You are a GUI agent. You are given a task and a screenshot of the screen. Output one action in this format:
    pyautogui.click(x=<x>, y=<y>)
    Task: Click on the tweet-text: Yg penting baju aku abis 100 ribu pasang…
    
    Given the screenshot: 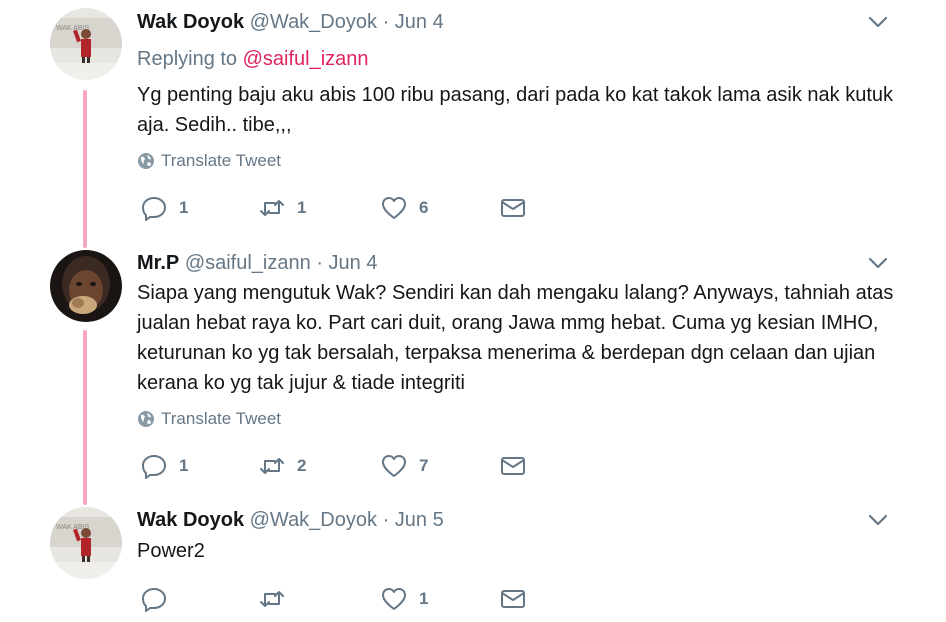 What is the action you would take?
    pyautogui.click(x=515, y=110)
    